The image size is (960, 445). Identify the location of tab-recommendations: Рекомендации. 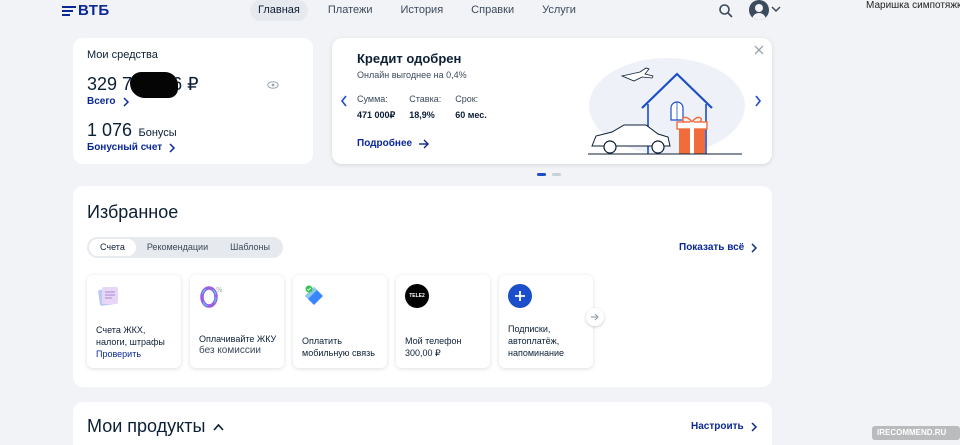
(177, 247).